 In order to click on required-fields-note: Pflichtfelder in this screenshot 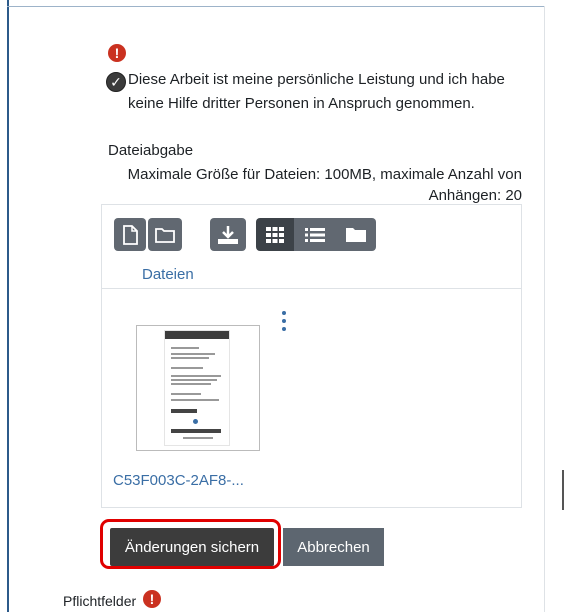, I will do `click(99, 601)`.